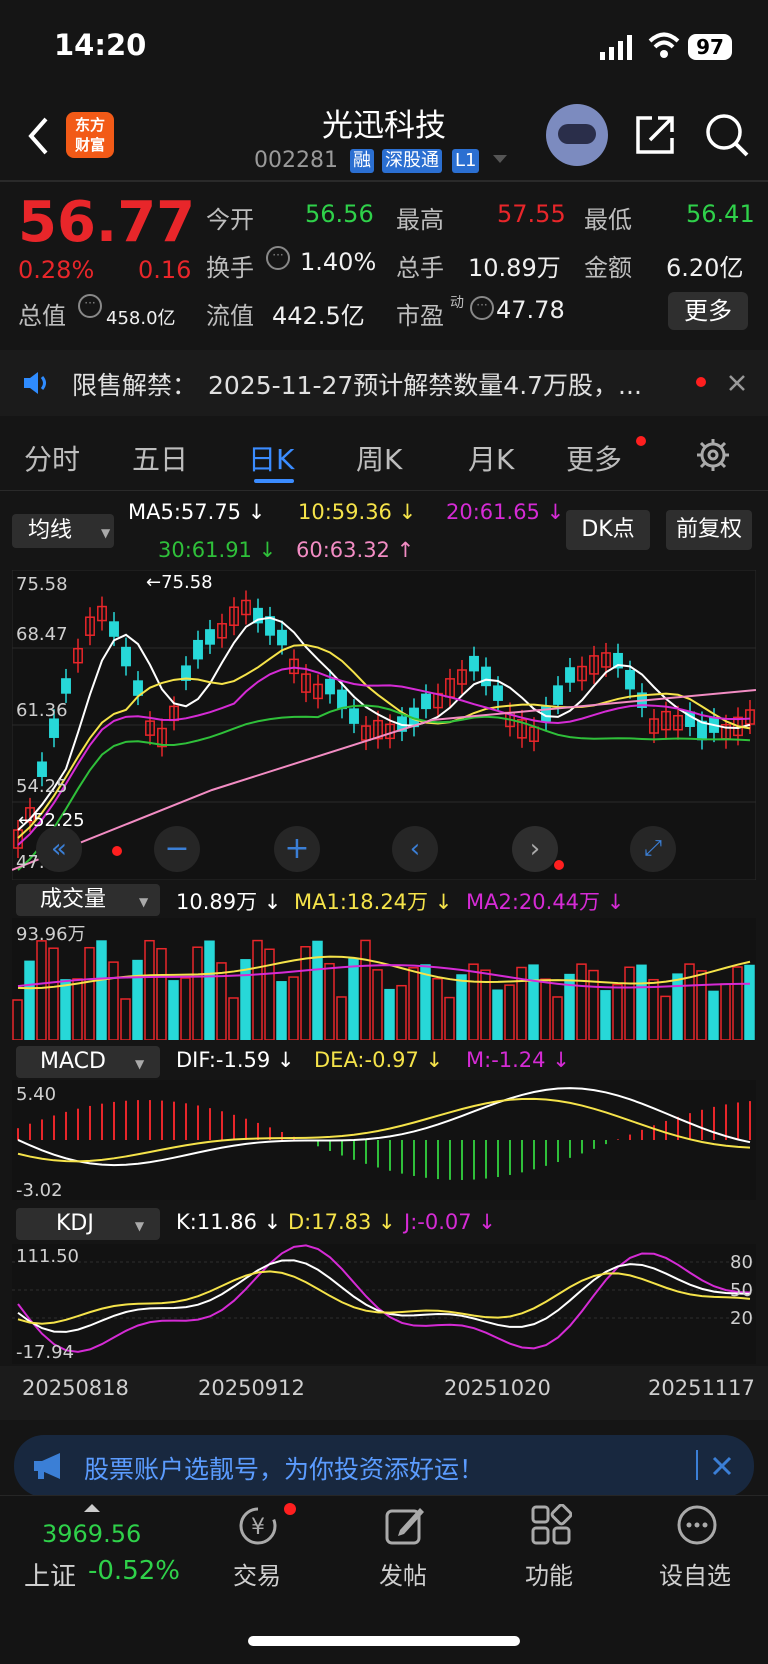 This screenshot has width=768, height=1664. Describe the element at coordinates (450, 1222) in the screenshot. I see `j-value: J:-0.07 ↓` at that location.